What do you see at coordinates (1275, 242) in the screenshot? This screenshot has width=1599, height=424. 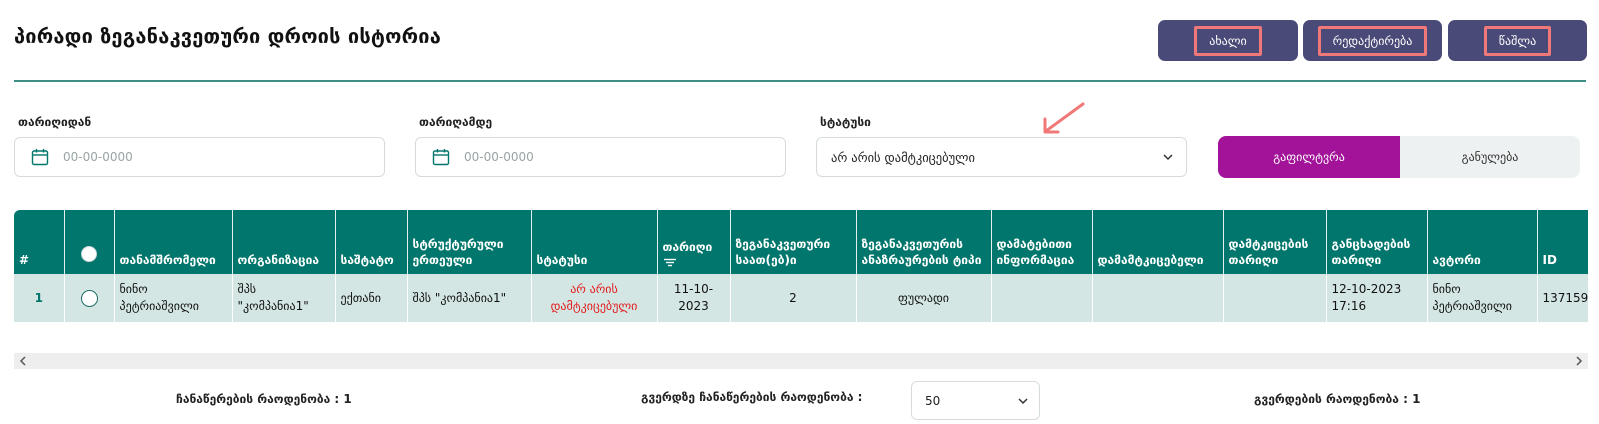 I see `col-header-approval-date: დამტკიცების თარიღი` at bounding box center [1275, 242].